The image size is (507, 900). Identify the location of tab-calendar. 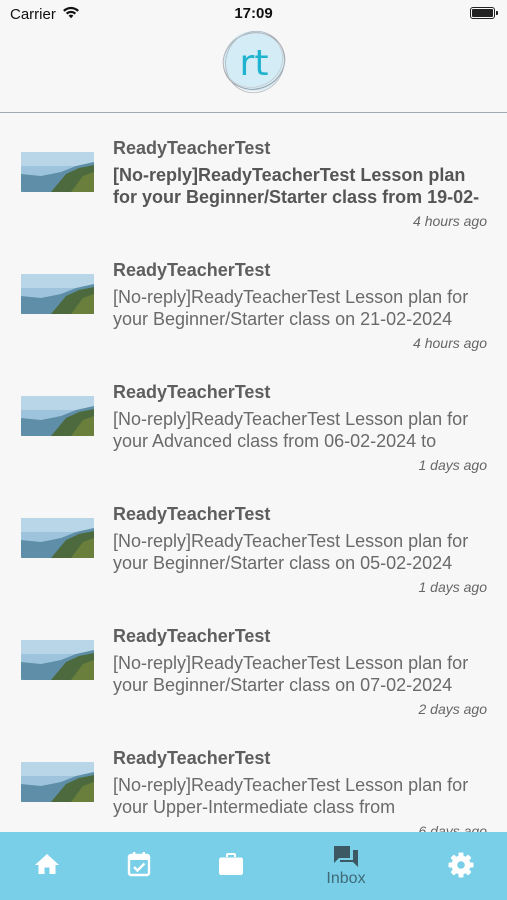
(139, 866).